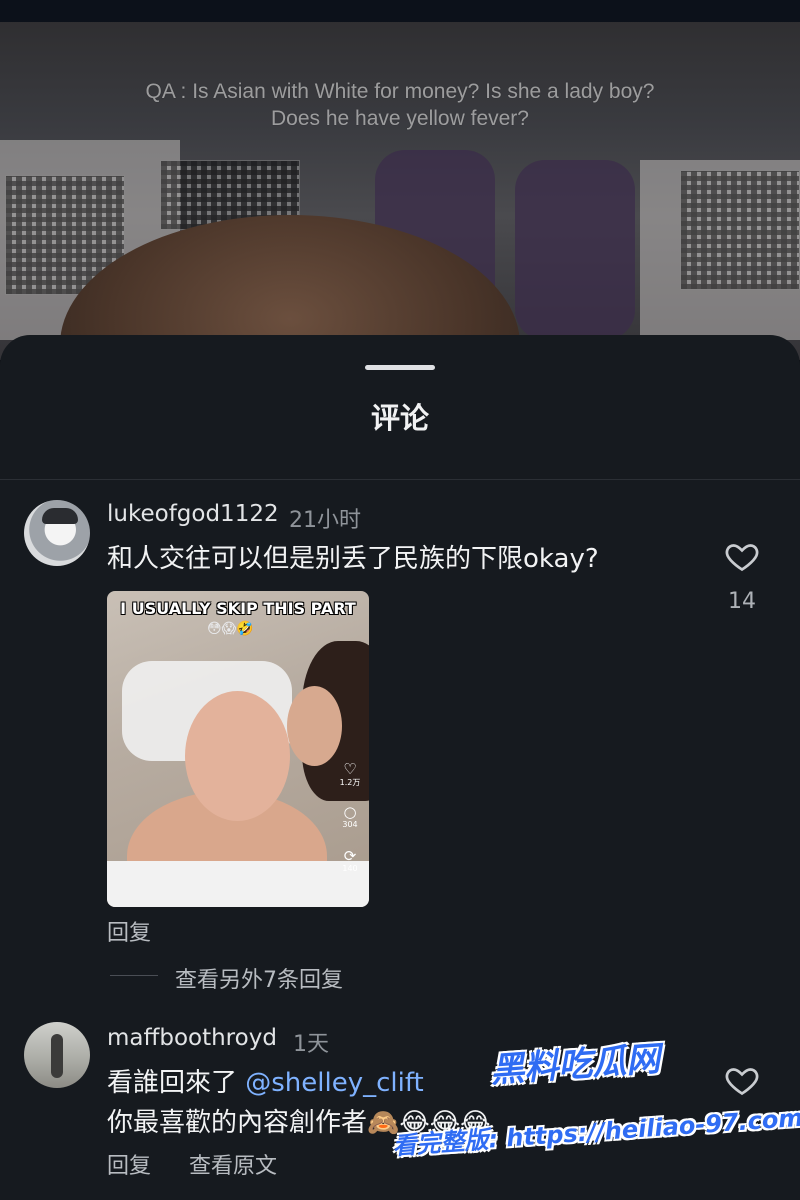 The image size is (800, 1200). I want to click on repost-icon: ⟳, so click(350, 856).